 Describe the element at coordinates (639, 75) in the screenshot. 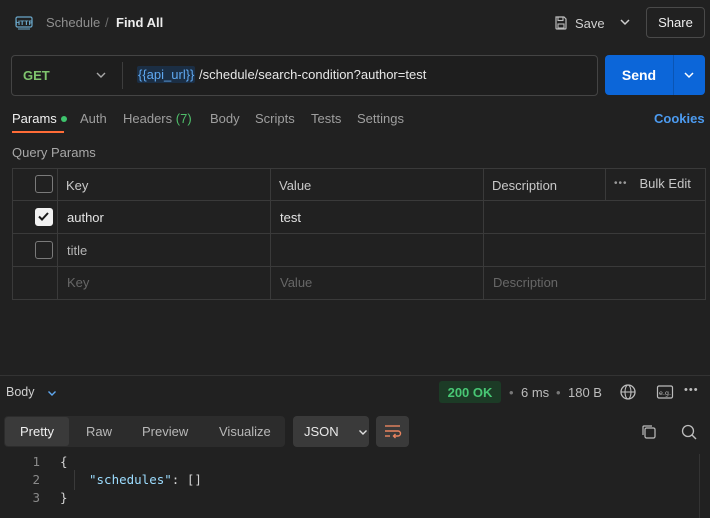

I see `send-button: Send` at that location.